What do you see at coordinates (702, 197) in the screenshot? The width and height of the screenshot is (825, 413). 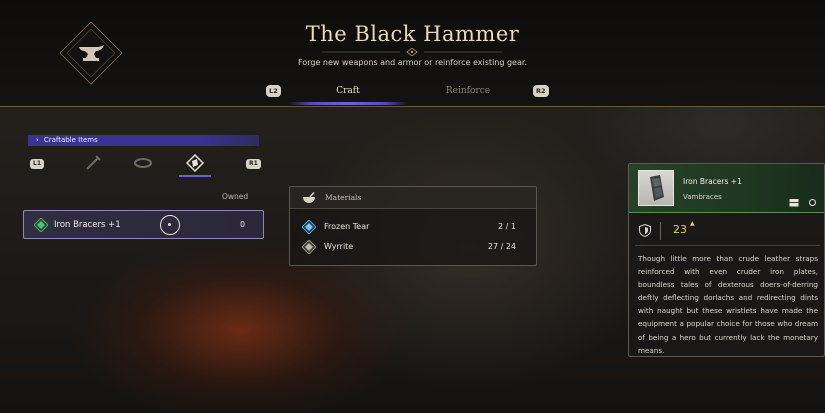 I see `detail-item-type: Vambraces` at bounding box center [702, 197].